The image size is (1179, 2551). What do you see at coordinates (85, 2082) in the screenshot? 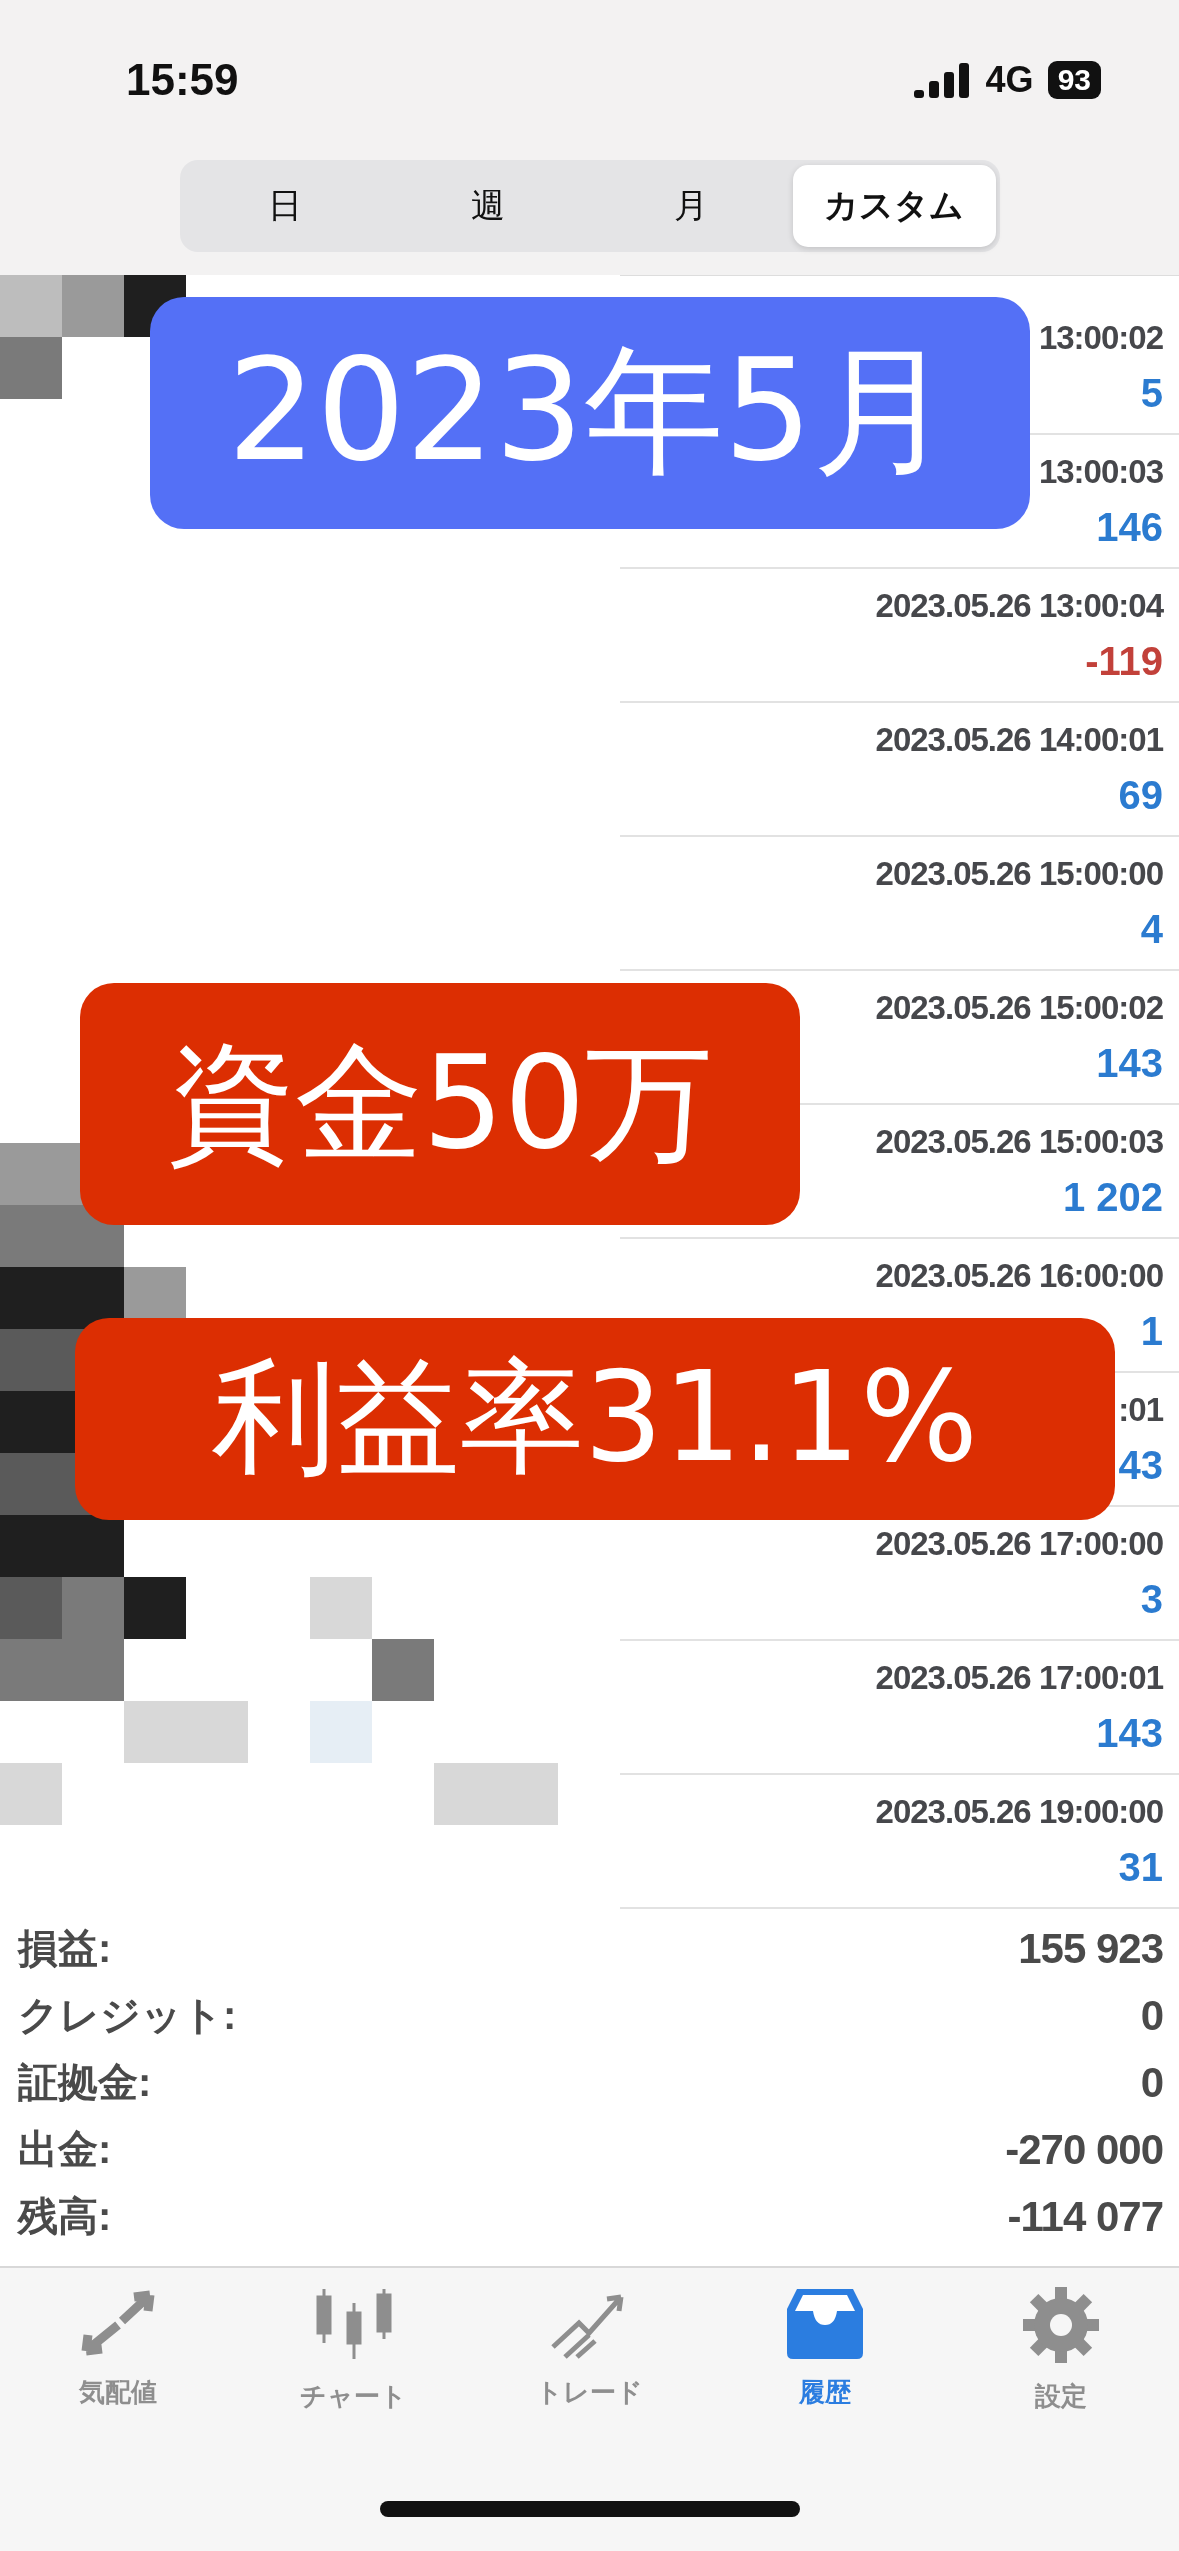
I see `summary-label: 証拠金:` at bounding box center [85, 2082].